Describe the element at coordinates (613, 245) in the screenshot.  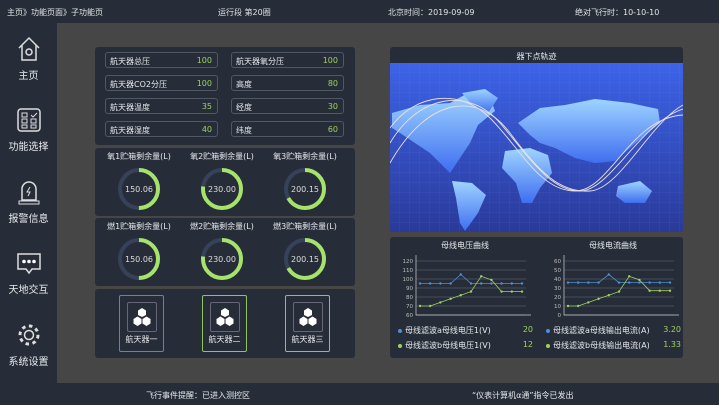
I see `chart-title: 母线电流曲线` at that location.